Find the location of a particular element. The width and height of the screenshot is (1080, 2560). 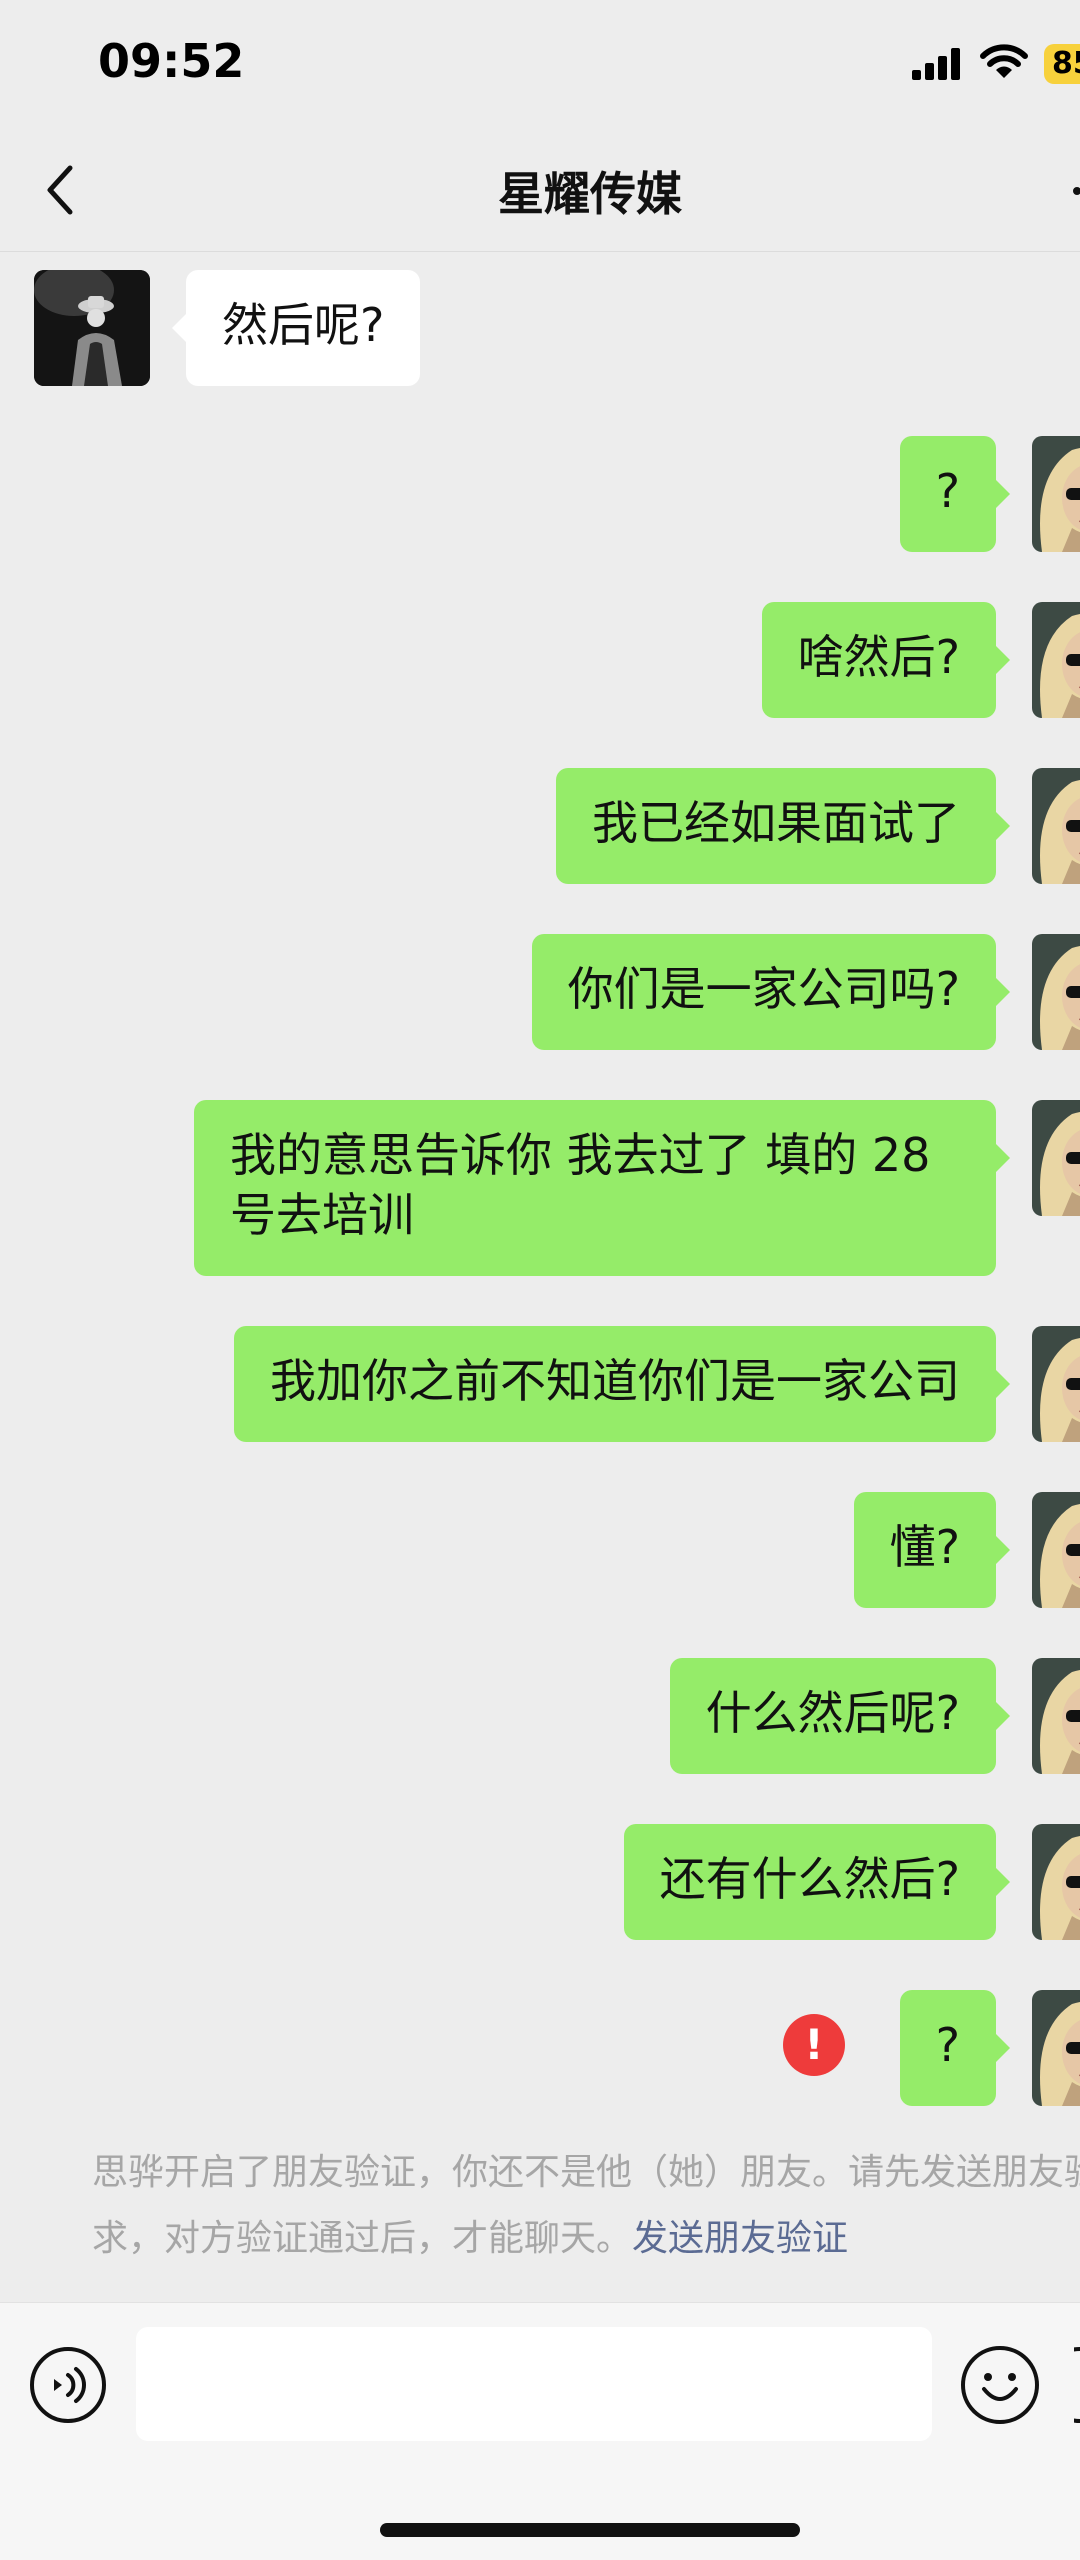

more-icon is located at coordinates (1076, 191).